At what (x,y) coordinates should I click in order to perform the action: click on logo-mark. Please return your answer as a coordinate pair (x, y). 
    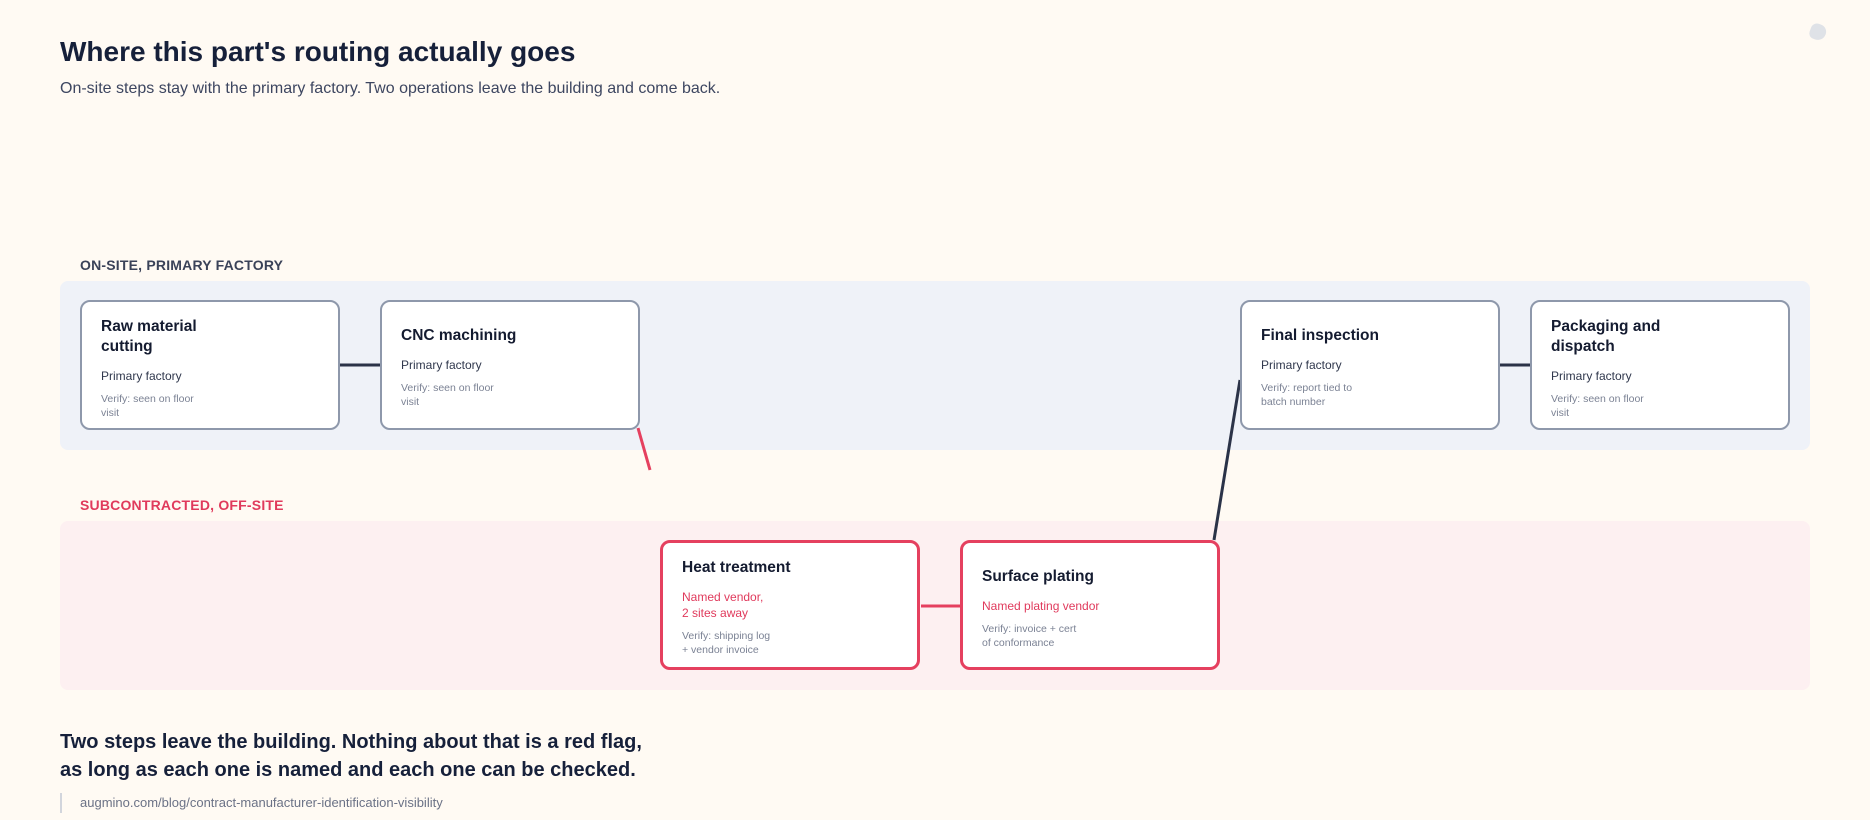
    Looking at the image, I should click on (1818, 32).